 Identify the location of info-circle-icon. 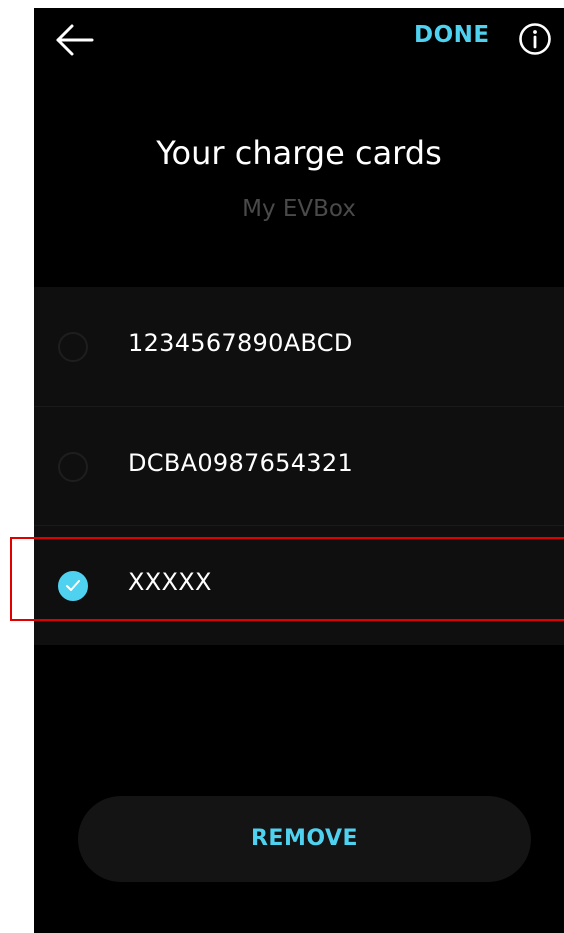
(535, 39).